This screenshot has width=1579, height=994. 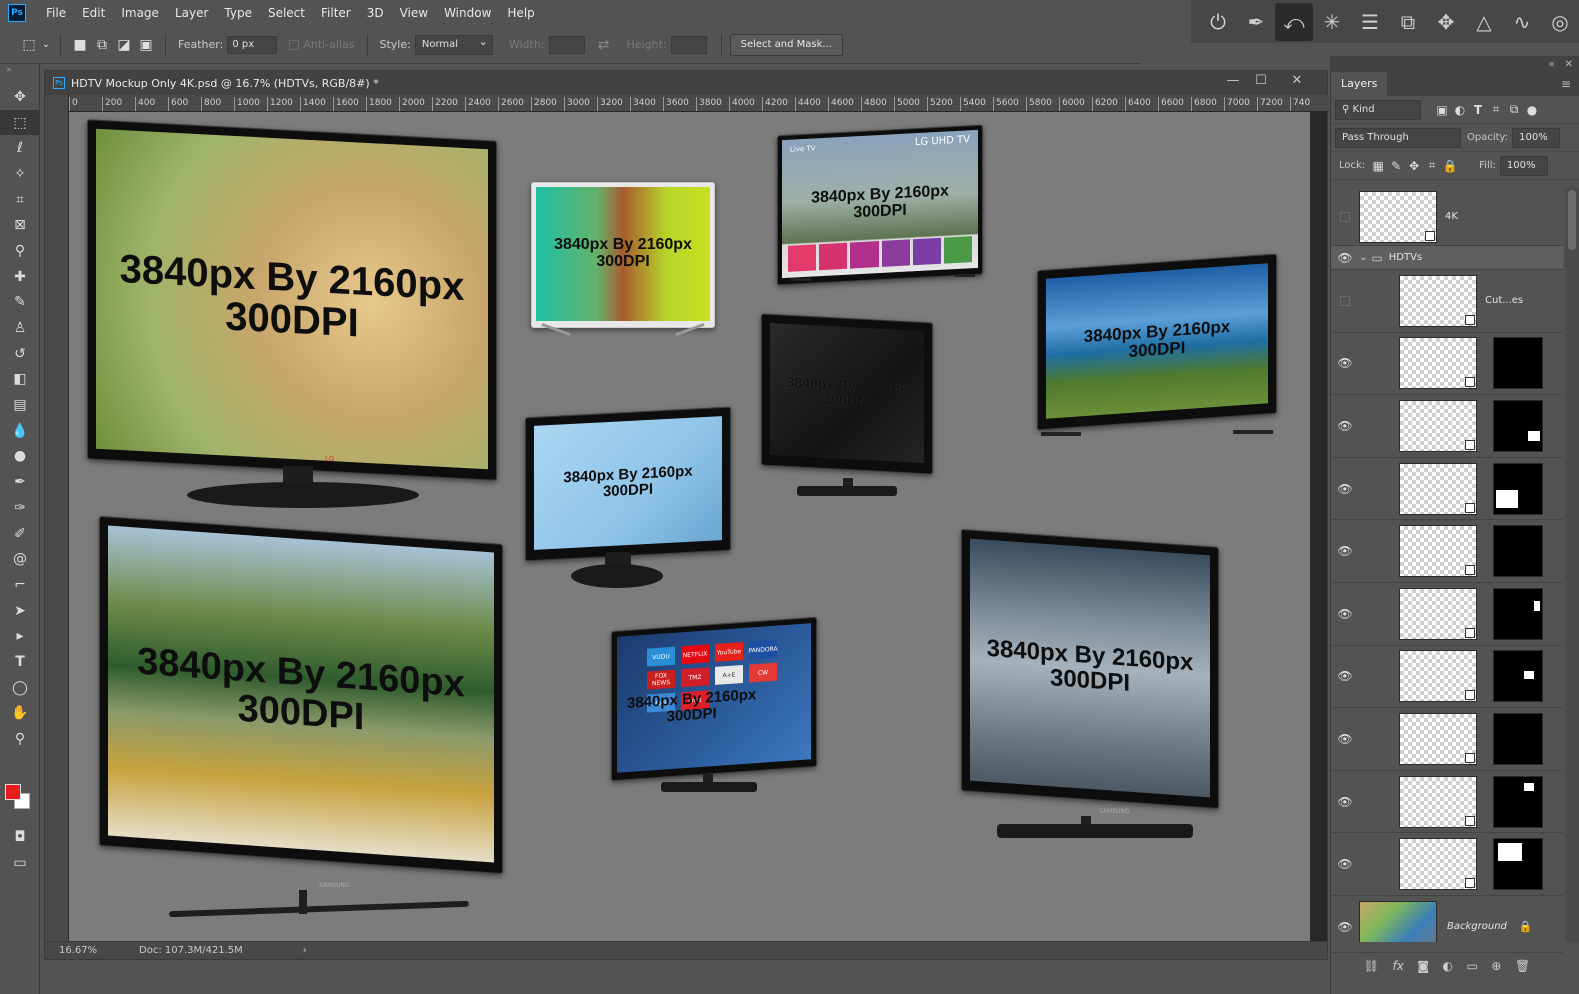 I want to click on curve-path-icon: ⤺, so click(x=1294, y=21).